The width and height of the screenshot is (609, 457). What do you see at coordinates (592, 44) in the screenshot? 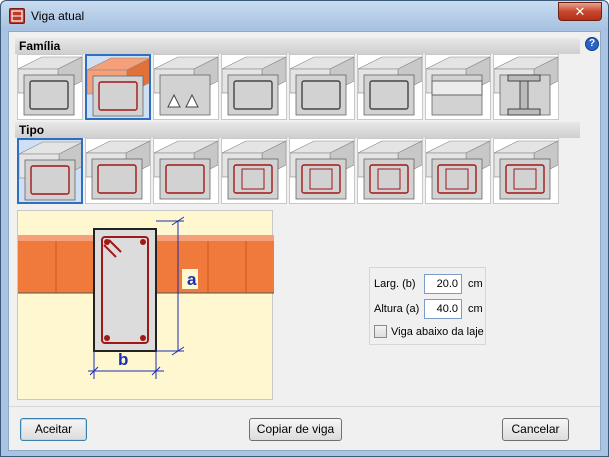
I see `help-icon: ?` at bounding box center [592, 44].